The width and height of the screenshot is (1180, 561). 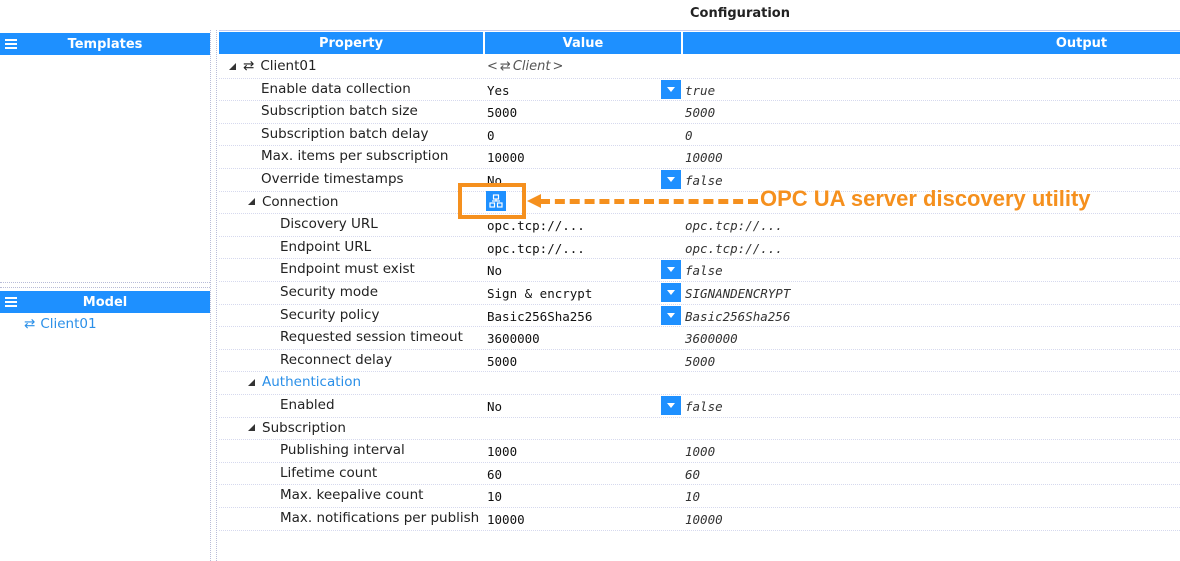 I want to click on property-label: Requested session timeout, so click(x=371, y=337).